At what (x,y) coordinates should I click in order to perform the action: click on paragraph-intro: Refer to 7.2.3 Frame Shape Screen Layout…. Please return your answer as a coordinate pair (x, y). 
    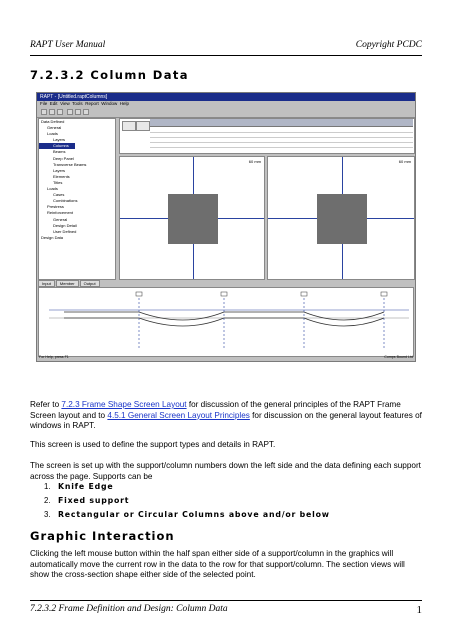
    Looking at the image, I should click on (227, 416).